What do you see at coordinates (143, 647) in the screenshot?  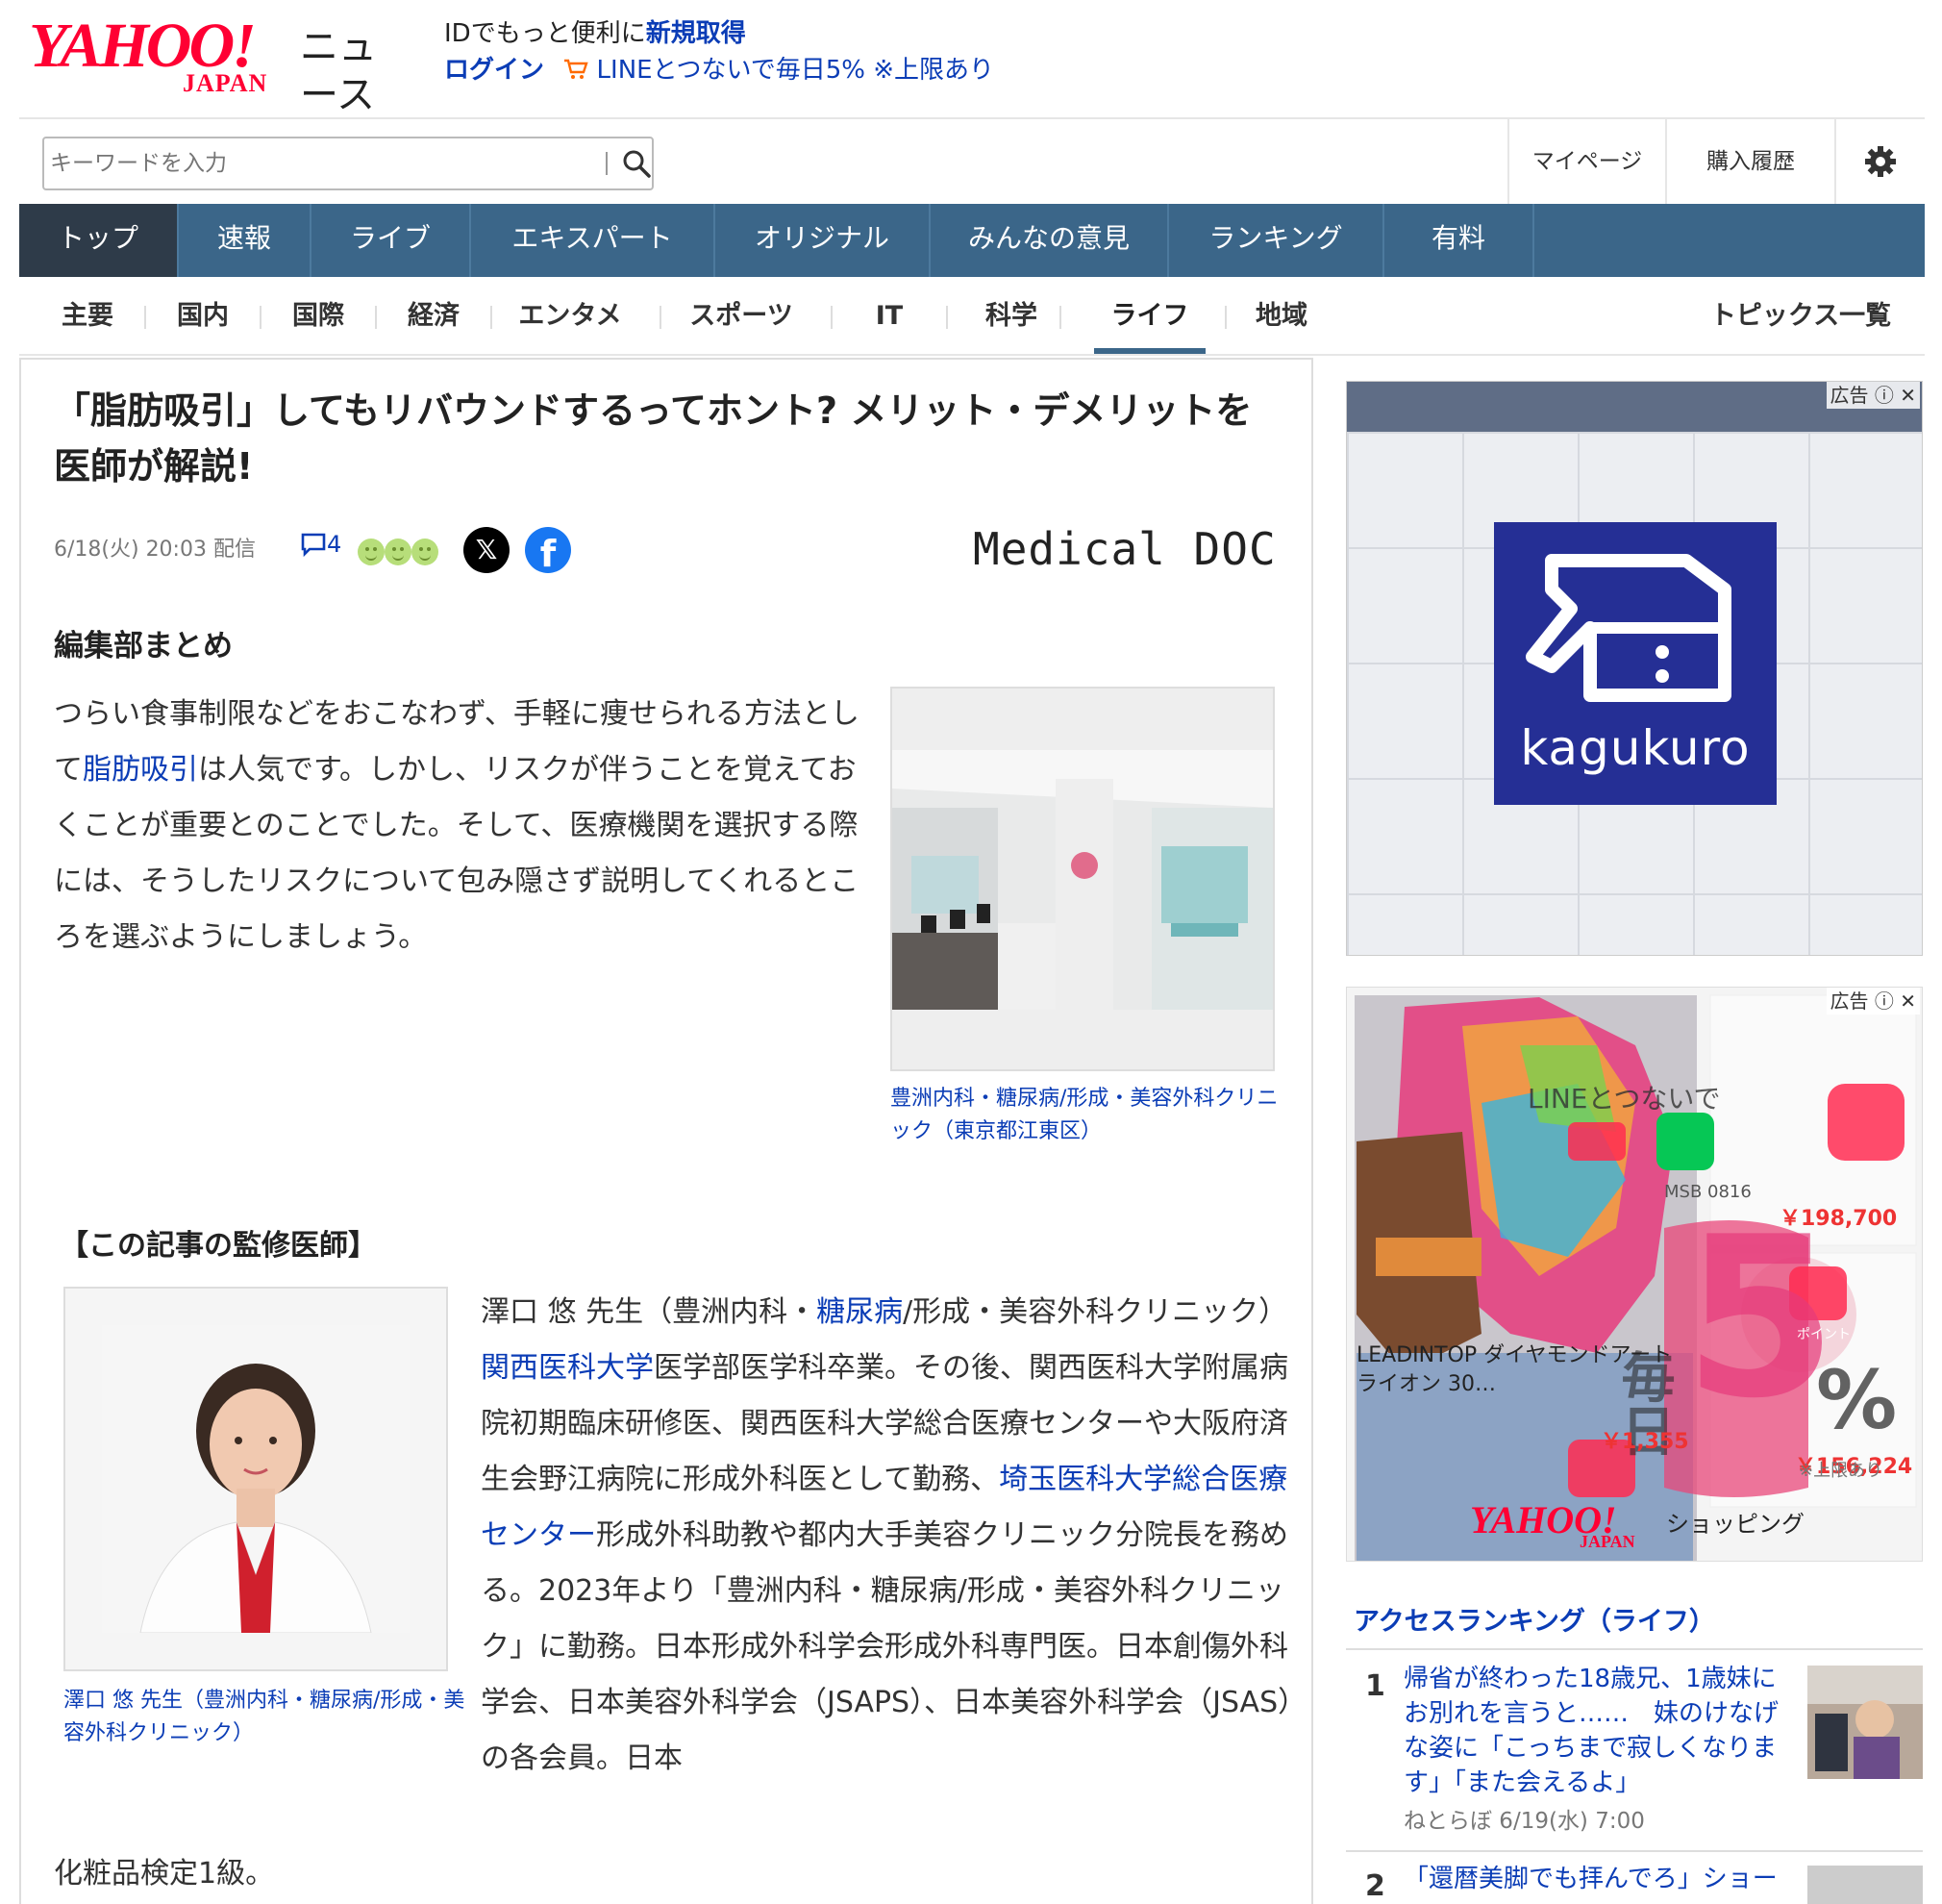 I see `summary-heading: 編集部まとめ` at bounding box center [143, 647].